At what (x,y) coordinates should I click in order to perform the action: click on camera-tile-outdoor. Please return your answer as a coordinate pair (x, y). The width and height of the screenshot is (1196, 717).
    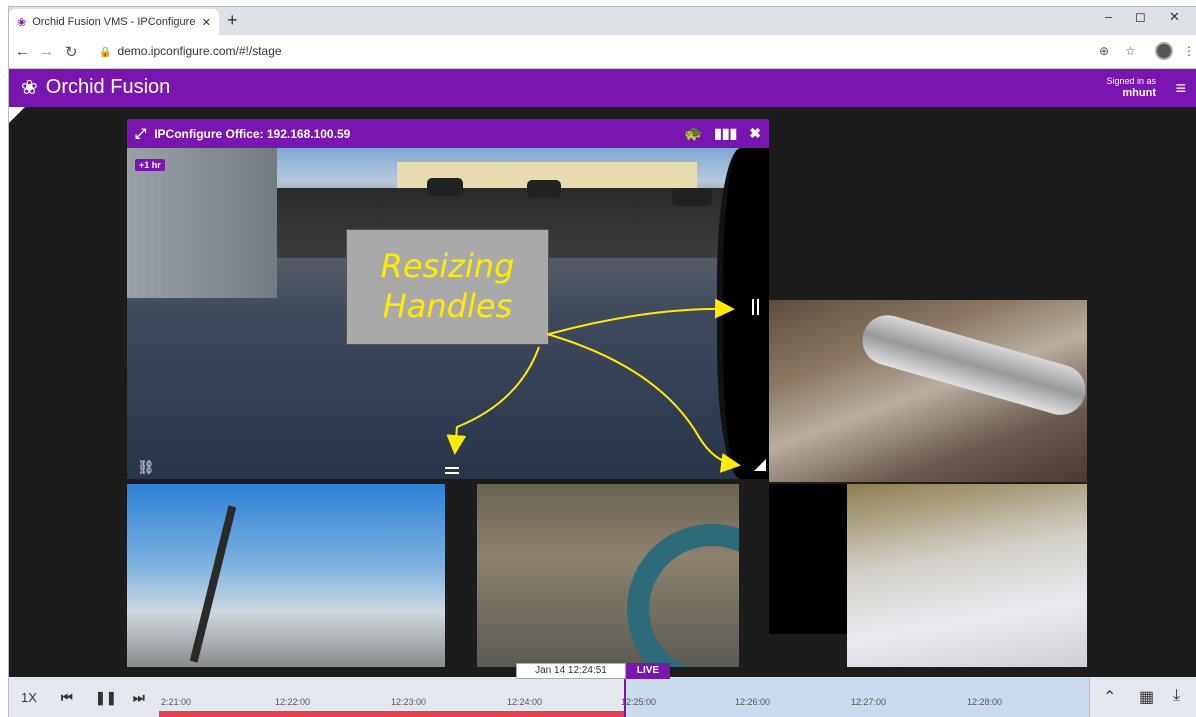
    Looking at the image, I should click on (286, 575).